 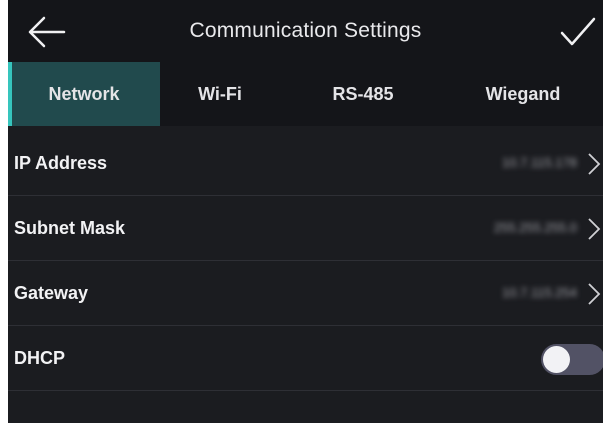 I want to click on tab-wiegand: Wiegand, so click(x=523, y=94).